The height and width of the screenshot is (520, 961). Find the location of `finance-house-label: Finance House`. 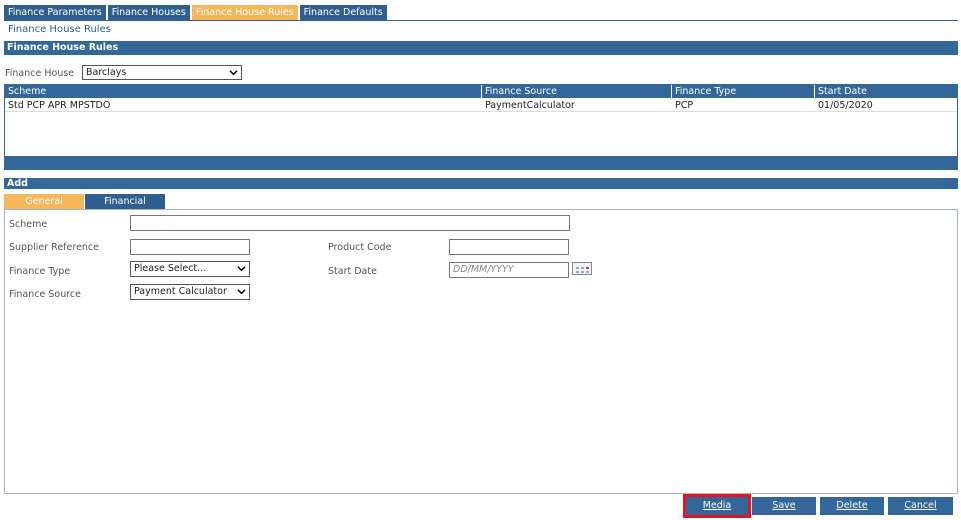

finance-house-label: Finance House is located at coordinates (40, 73).